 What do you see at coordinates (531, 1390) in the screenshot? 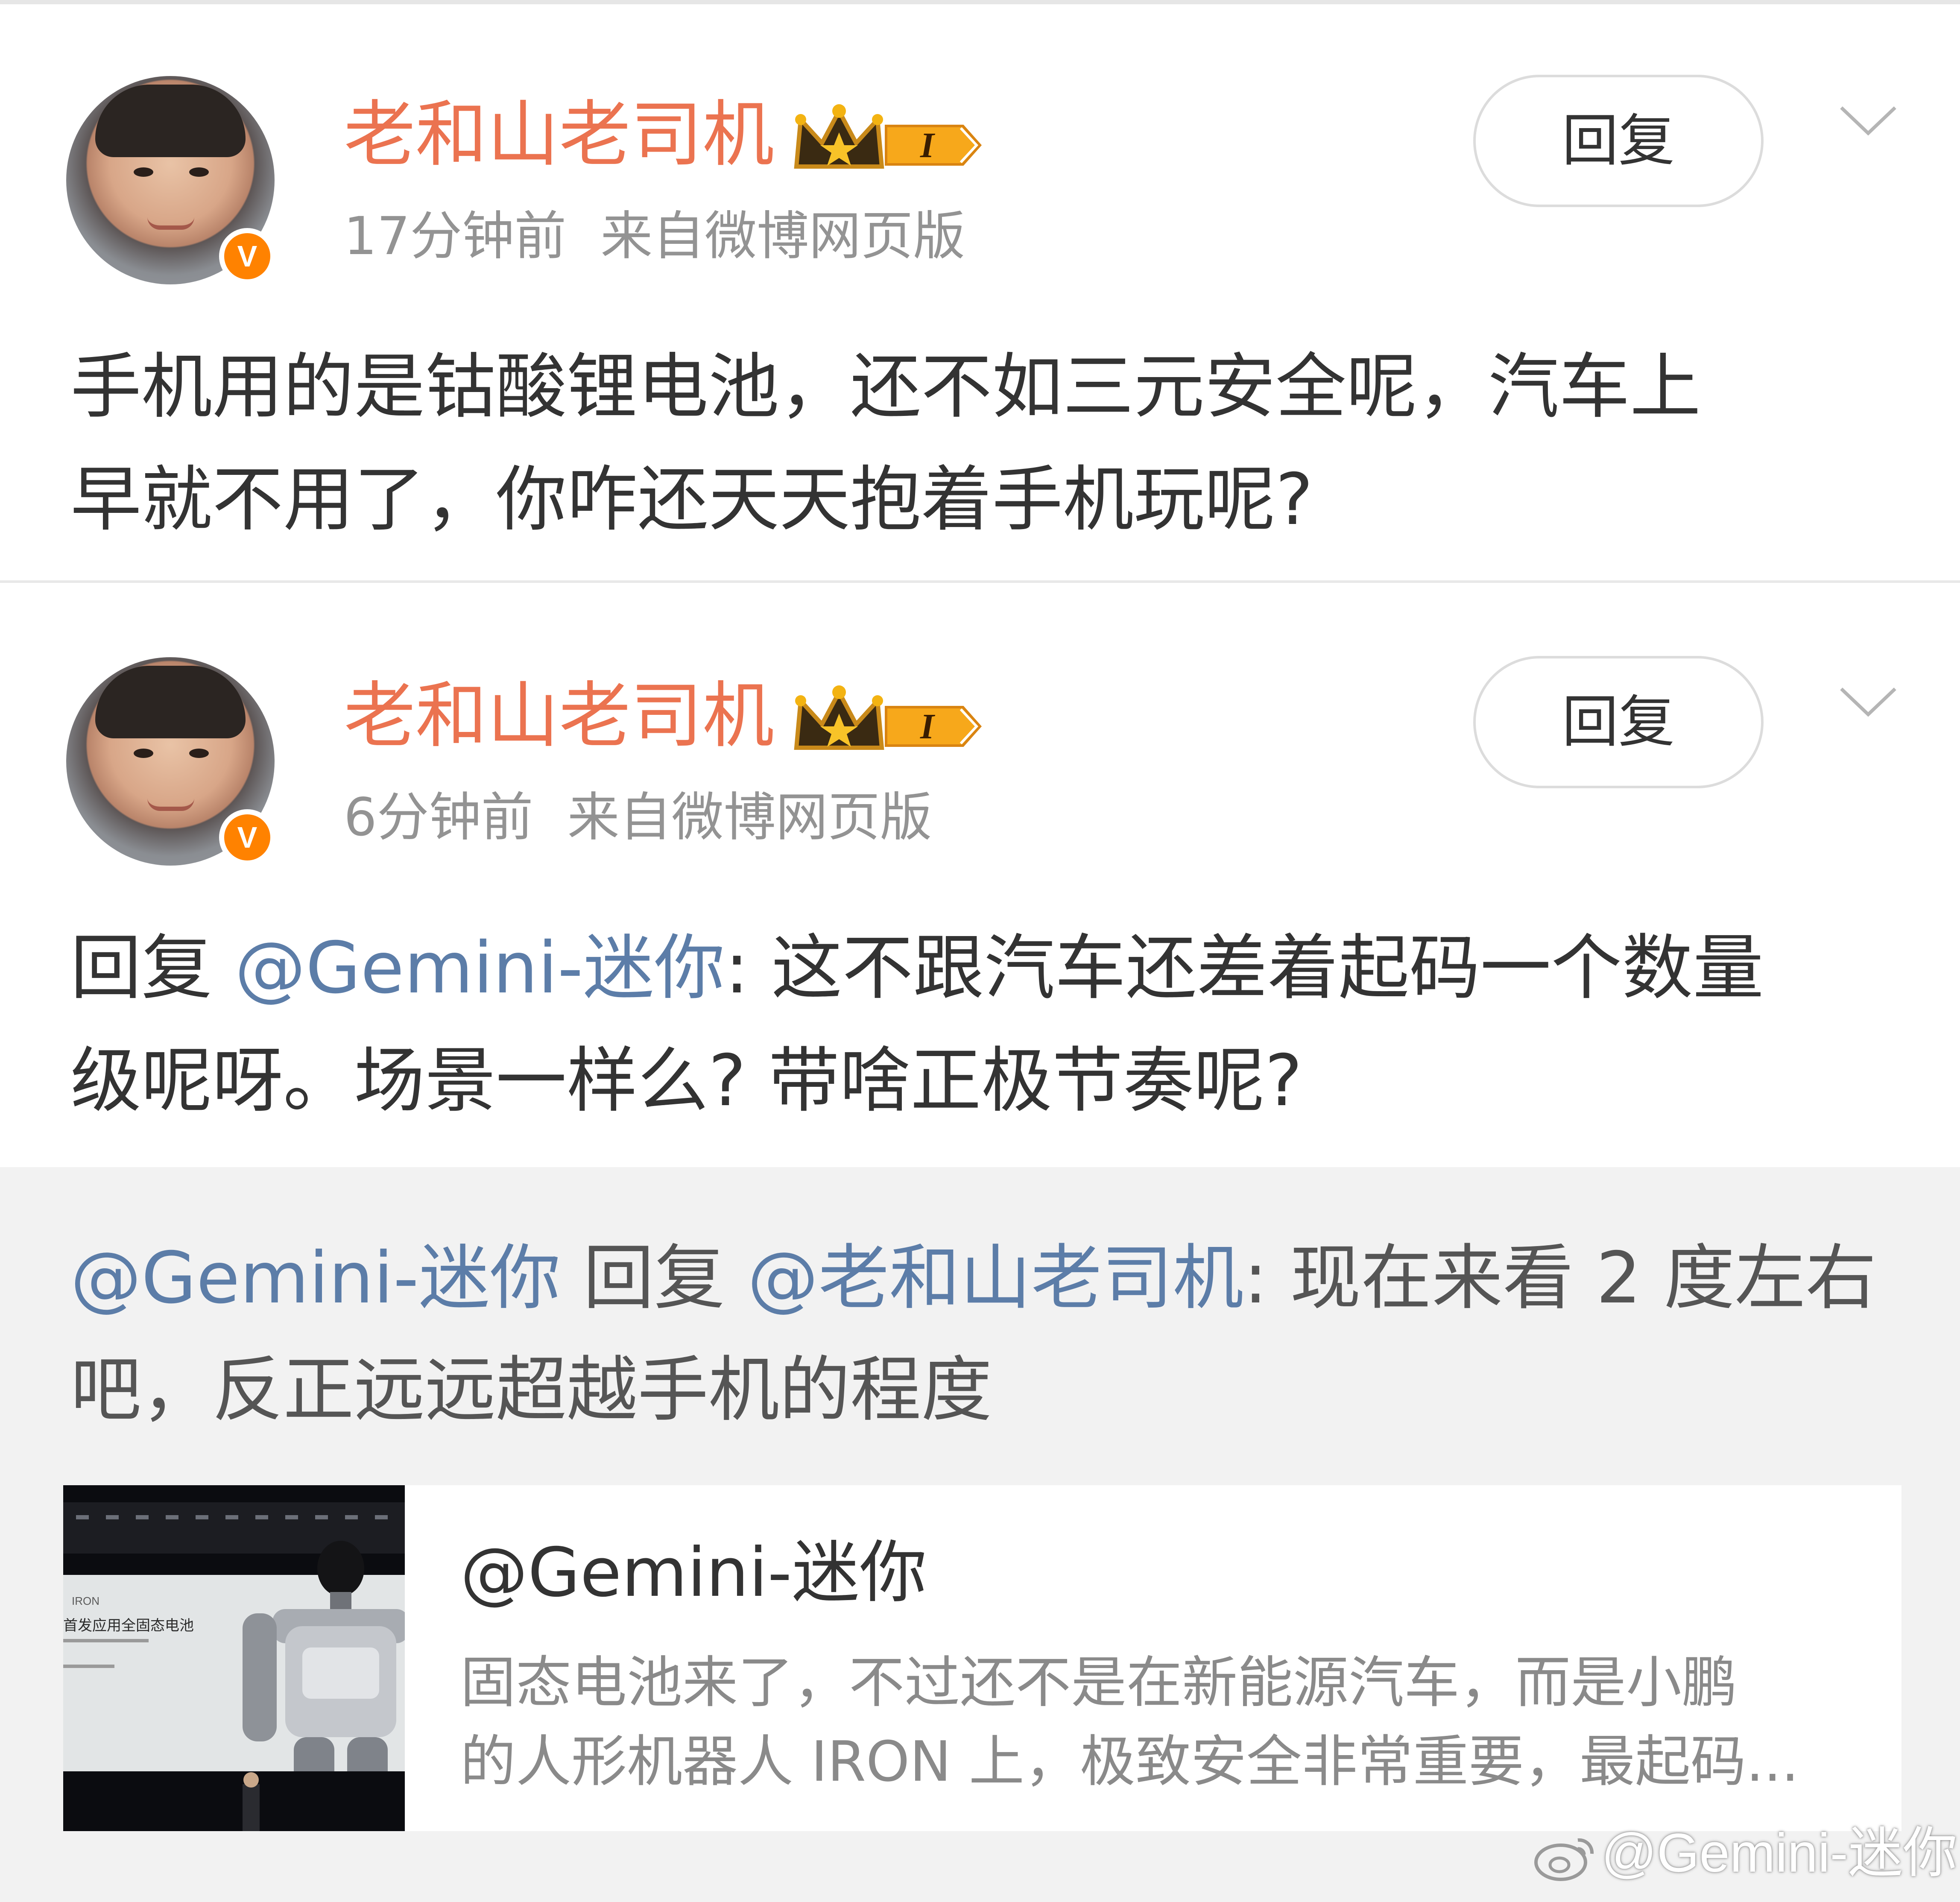
I see `sub-reply-line: 吧，反正远远超越手机的程度` at bounding box center [531, 1390].